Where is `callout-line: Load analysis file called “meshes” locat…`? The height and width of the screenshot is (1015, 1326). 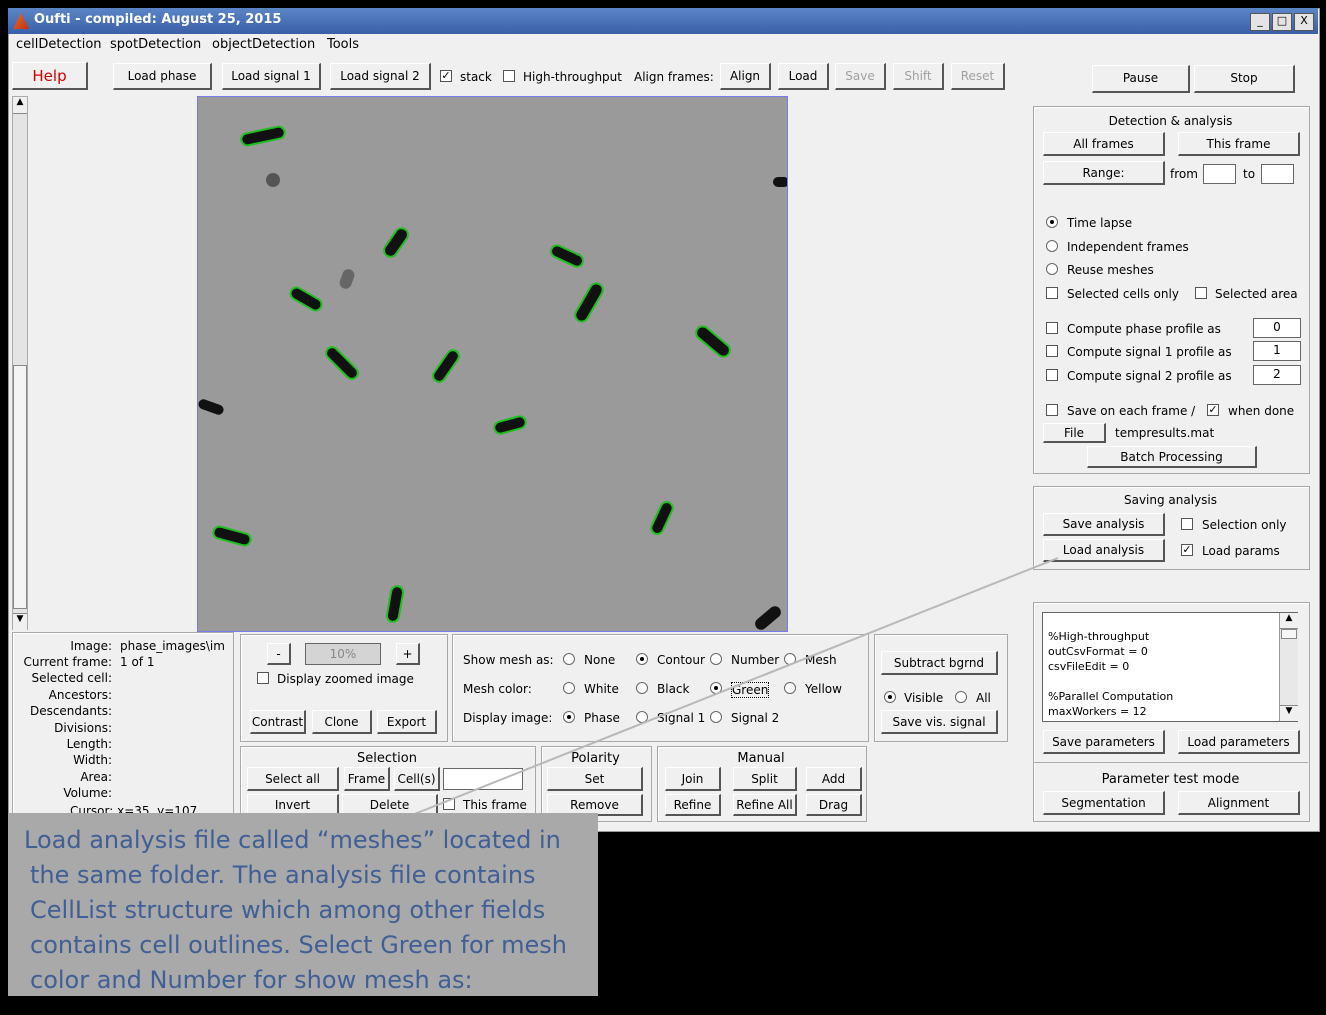 callout-line: Load analysis file called “meshes” locat… is located at coordinates (292, 840).